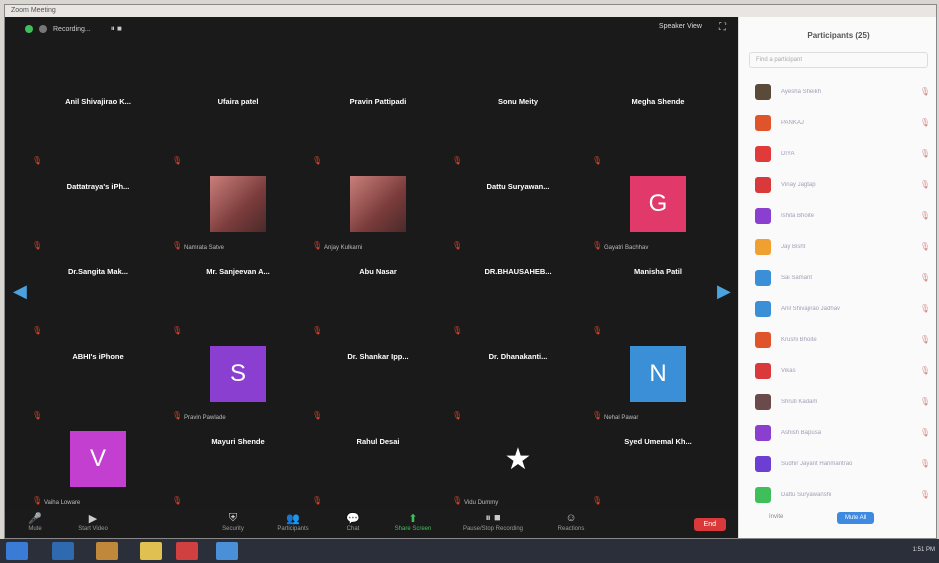 The width and height of the screenshot is (939, 563). I want to click on video-tile: Dr. Dhanakanti... 🎙, so click(518, 383).